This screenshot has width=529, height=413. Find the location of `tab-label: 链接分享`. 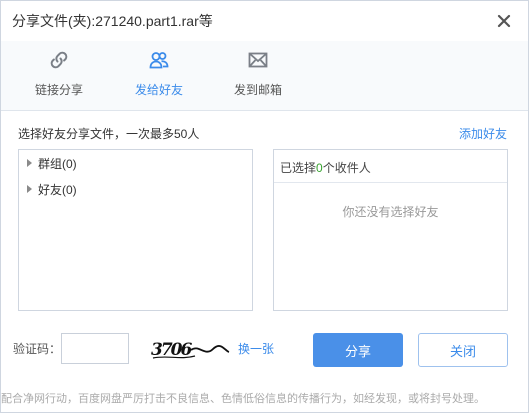

tab-label: 链接分享 is located at coordinates (58, 90).